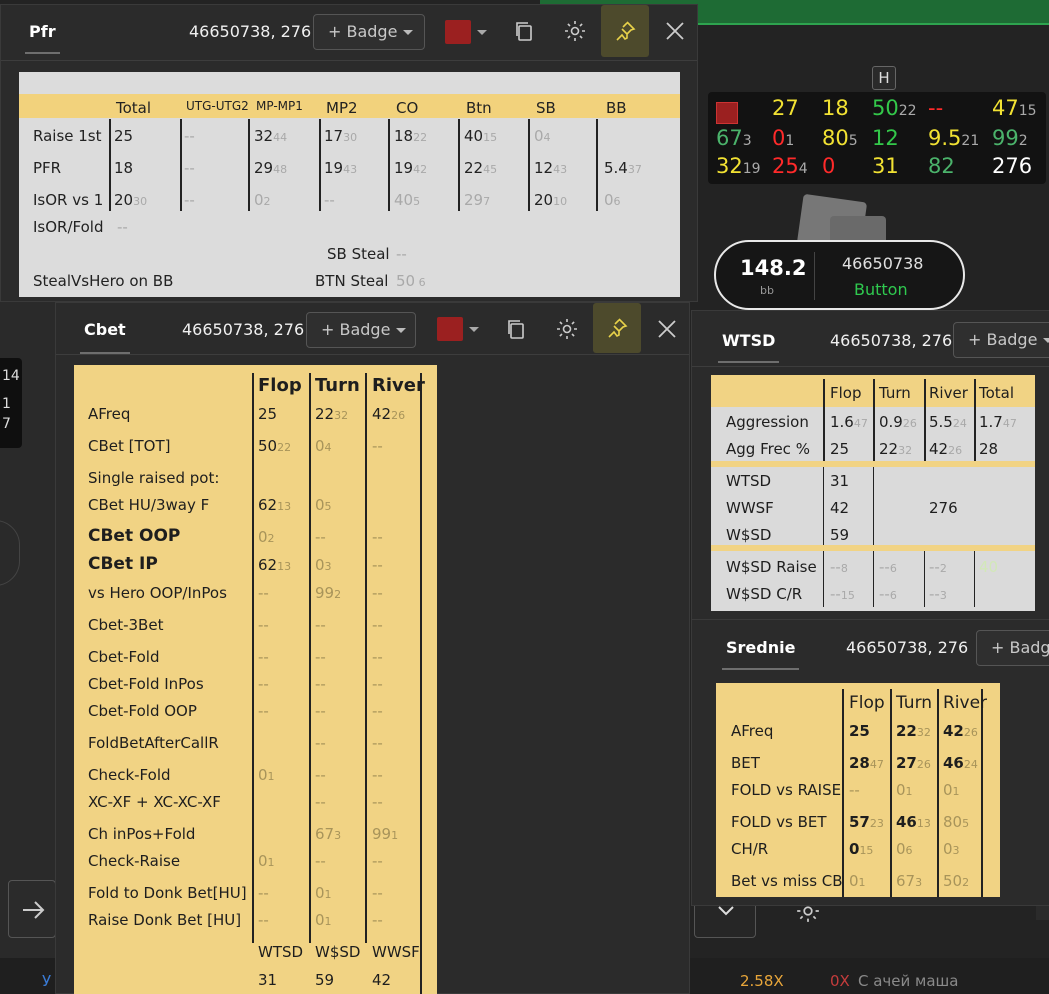  What do you see at coordinates (883, 263) in the screenshot?
I see `seat-player-id: 46650738` at bounding box center [883, 263].